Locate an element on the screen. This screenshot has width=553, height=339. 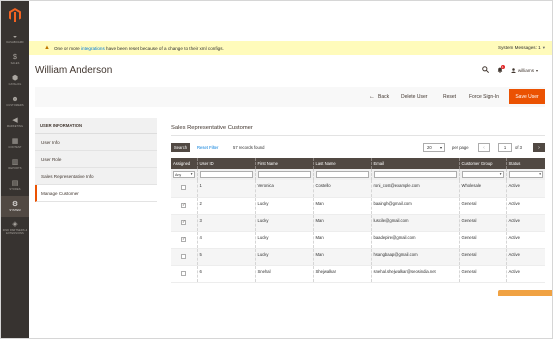
system-messages-toggle: System Messages: 1 ▾ is located at coordinates (521, 48).